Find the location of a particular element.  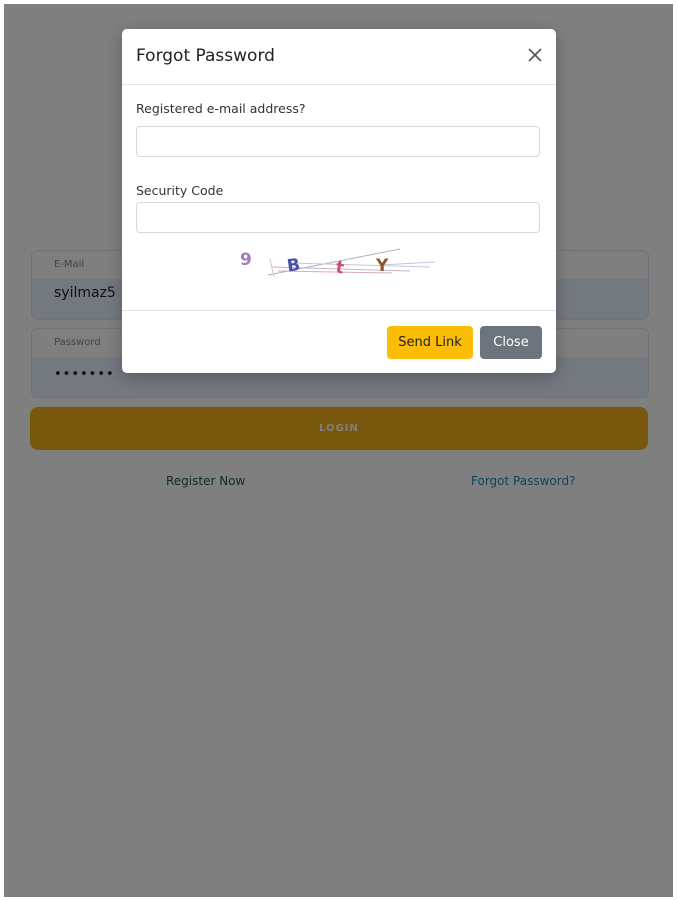

captcha-image: 9 B t Y is located at coordinates (338, 263).